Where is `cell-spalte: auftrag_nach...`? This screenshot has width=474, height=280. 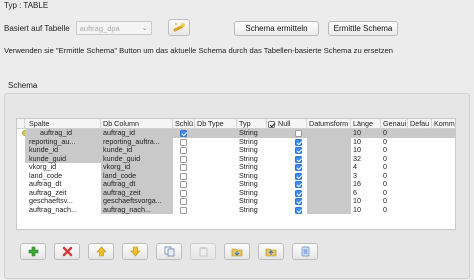
cell-spalte: auftrag_nach... is located at coordinates (63, 210).